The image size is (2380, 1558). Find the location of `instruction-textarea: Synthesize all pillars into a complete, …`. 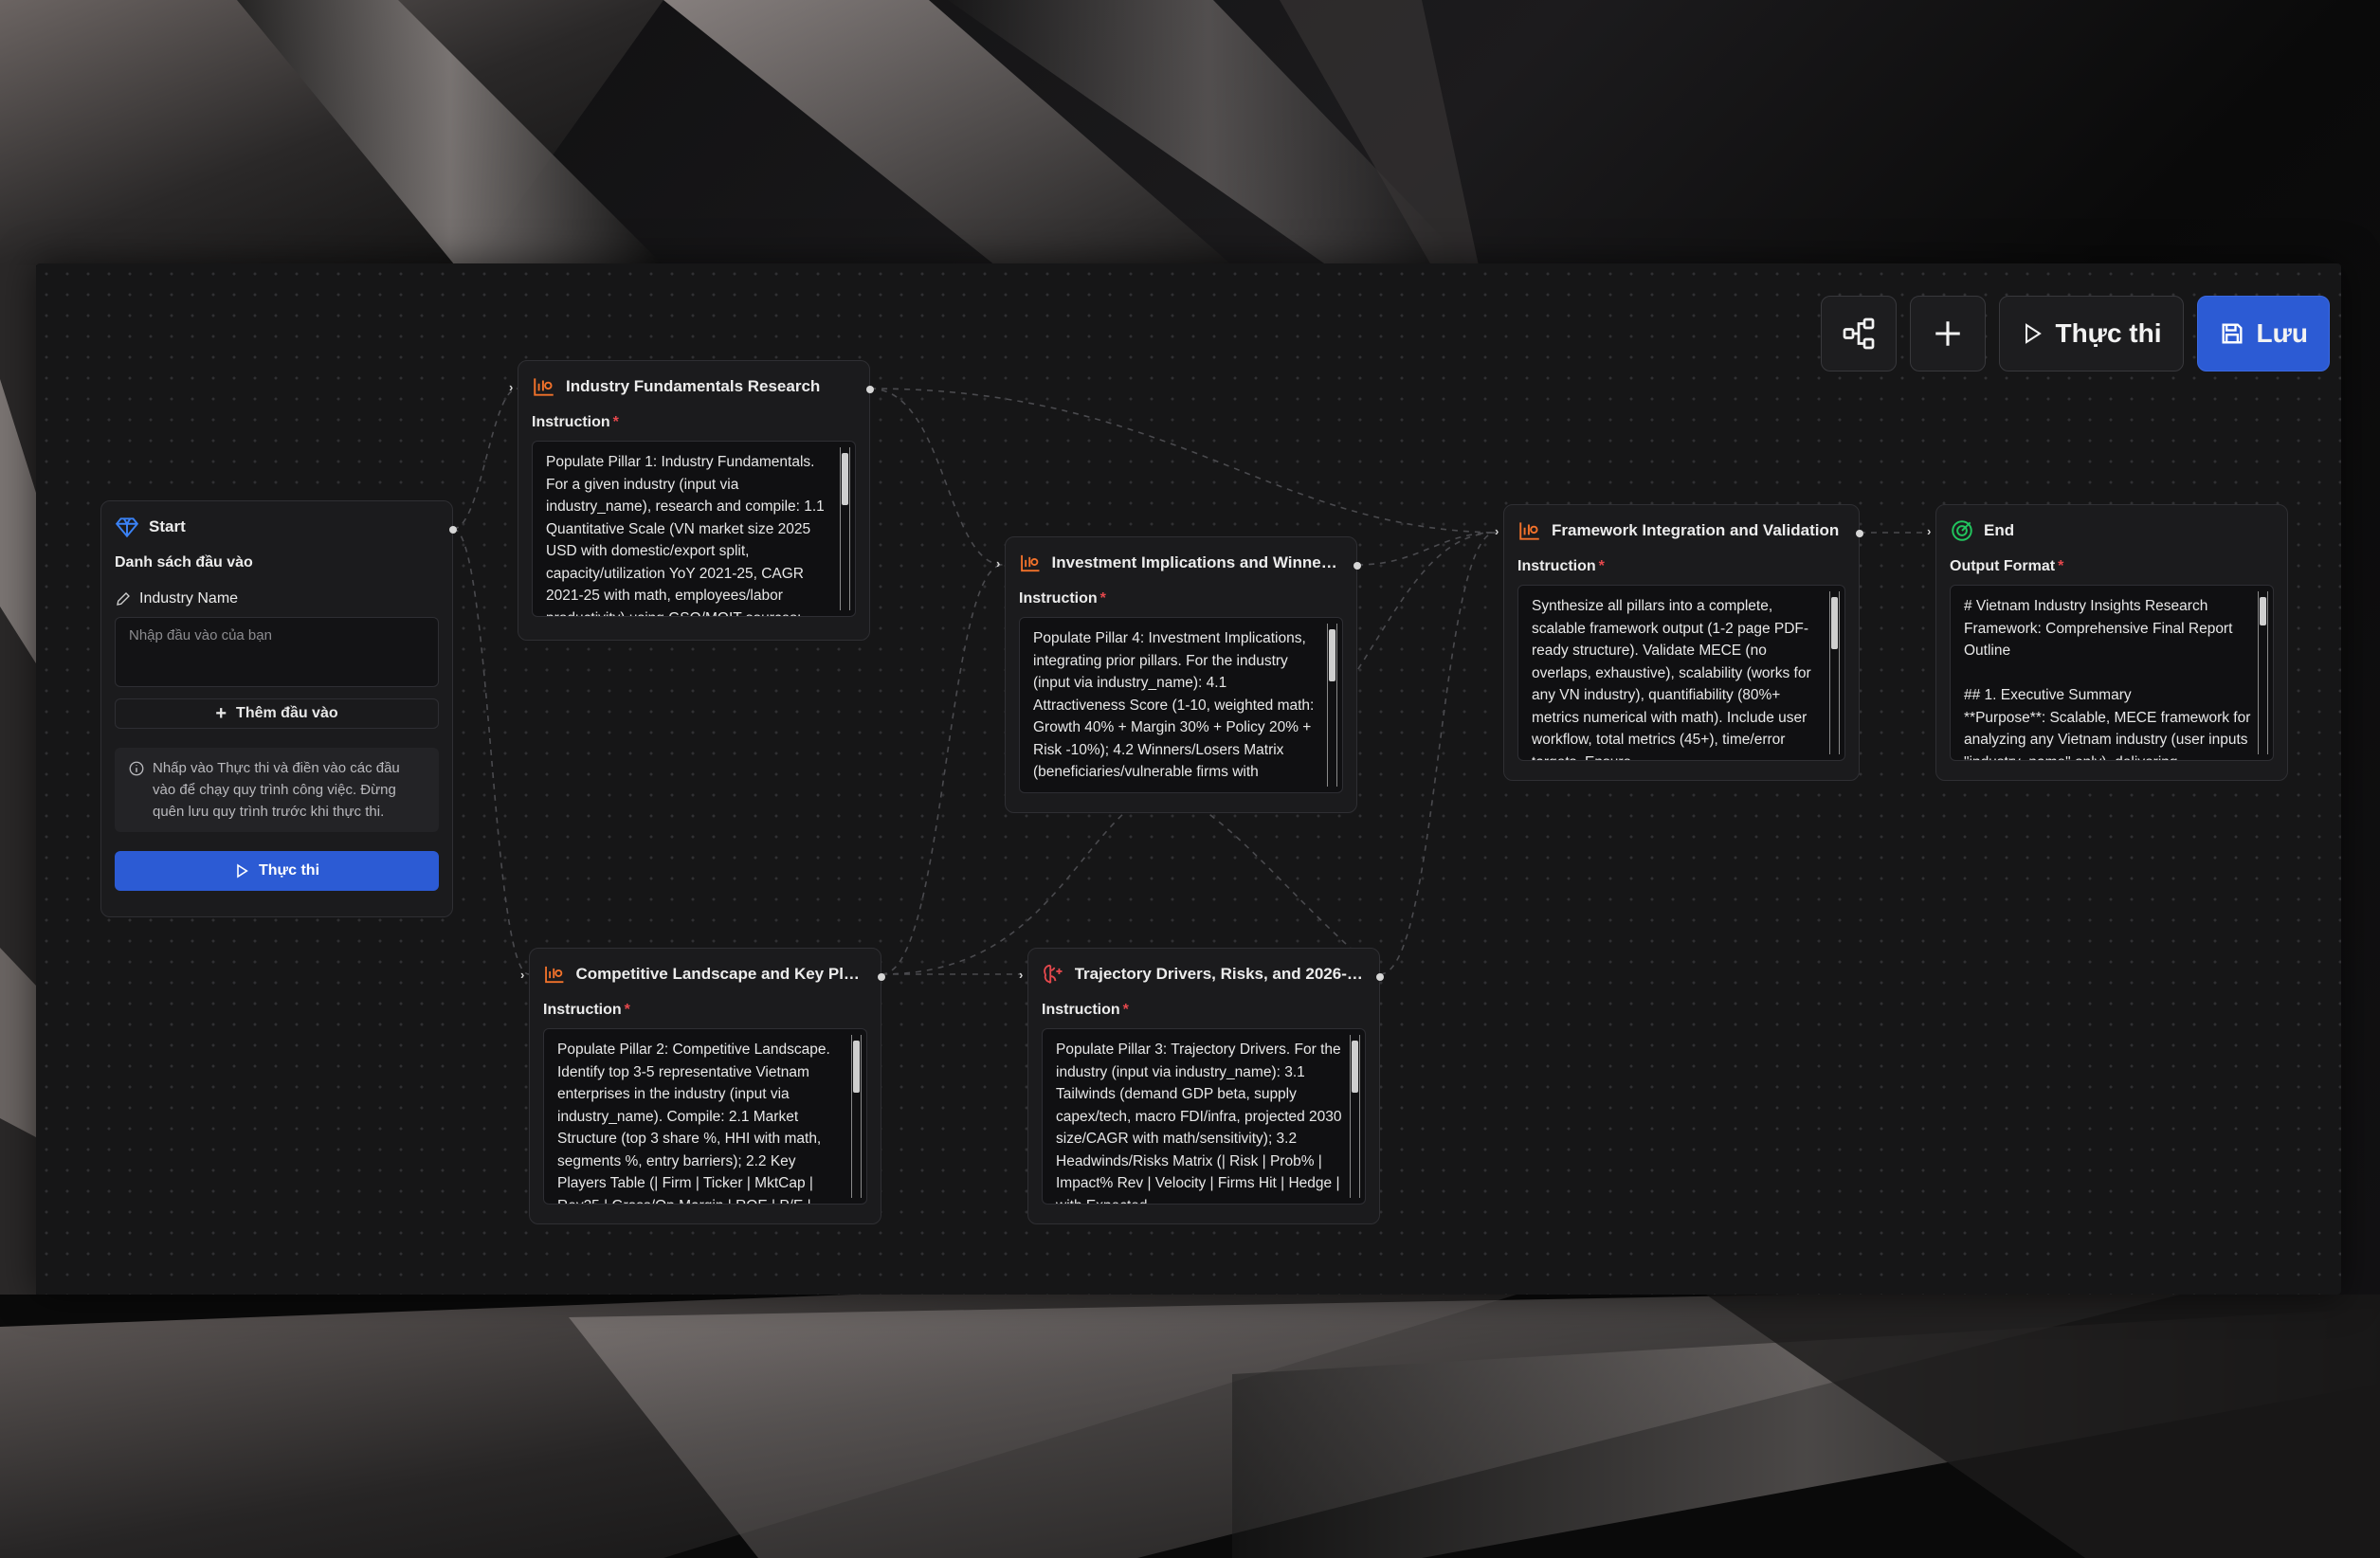

instruction-textarea: Synthesize all pillars into a complete, … is located at coordinates (1681, 673).